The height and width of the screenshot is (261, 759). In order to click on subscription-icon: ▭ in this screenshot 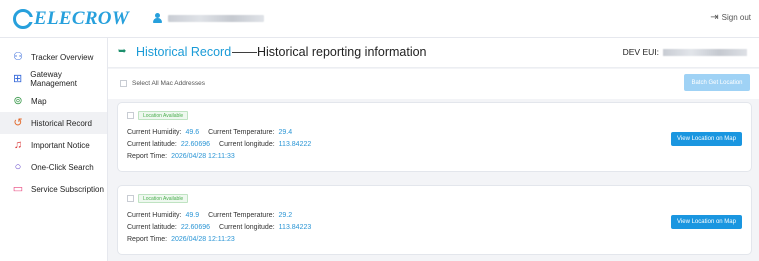, I will do `click(18, 189)`.